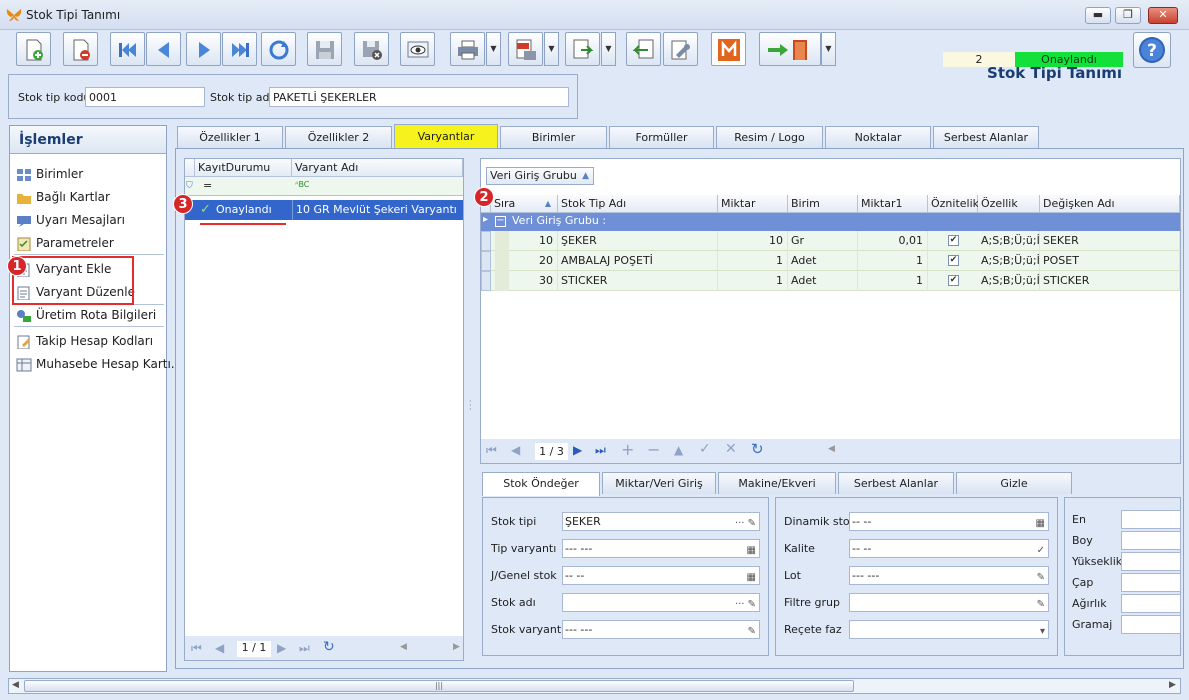  What do you see at coordinates (777, 483) in the screenshot?
I see `tab-makine-ekveri: Makine/Ekveri` at bounding box center [777, 483].